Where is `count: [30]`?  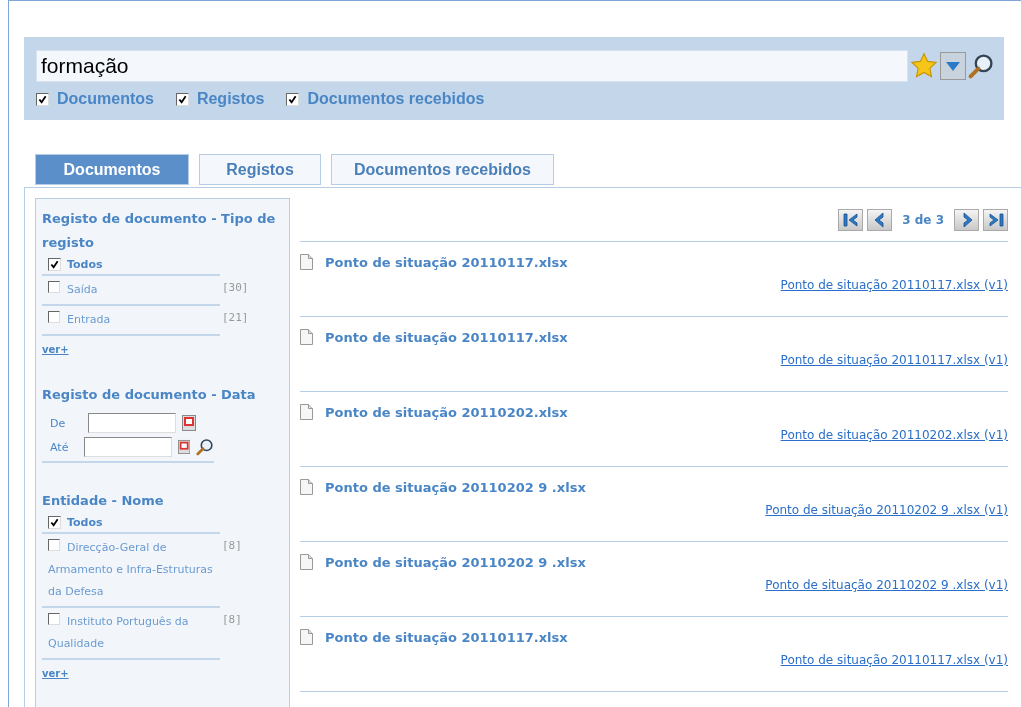 count: [30] is located at coordinates (235, 287).